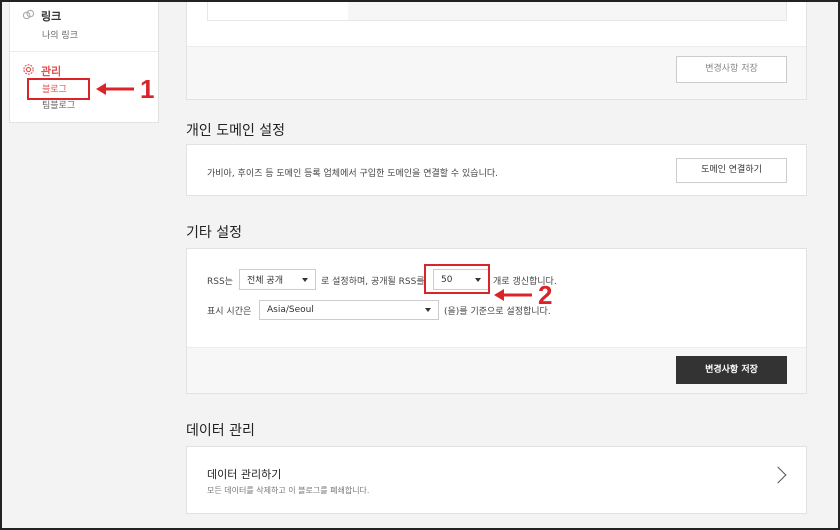  What do you see at coordinates (731, 370) in the screenshot?
I see `save-changes-button: 변경사항 저장` at bounding box center [731, 370].